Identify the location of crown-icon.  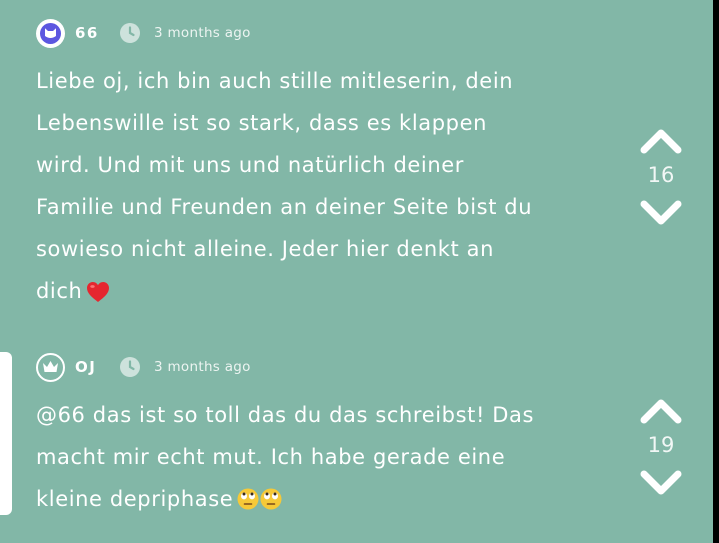
(50, 366).